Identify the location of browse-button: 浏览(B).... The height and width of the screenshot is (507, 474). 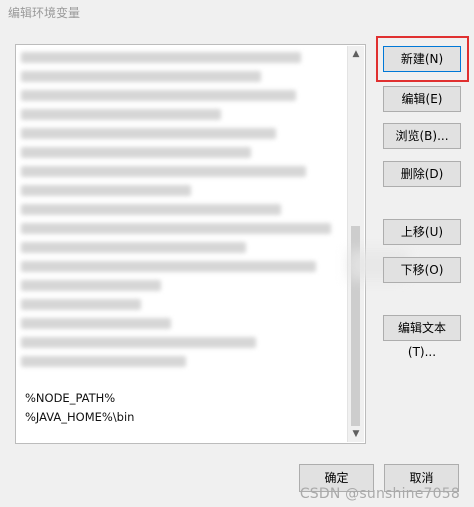
(422, 136).